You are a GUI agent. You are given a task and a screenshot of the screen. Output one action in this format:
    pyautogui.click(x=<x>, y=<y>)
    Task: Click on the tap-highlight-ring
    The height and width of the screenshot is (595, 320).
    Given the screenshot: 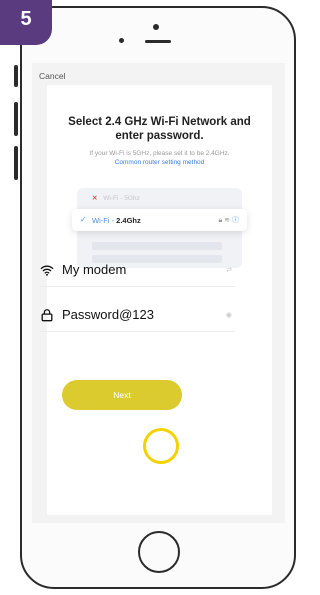 What is the action you would take?
    pyautogui.click(x=161, y=446)
    